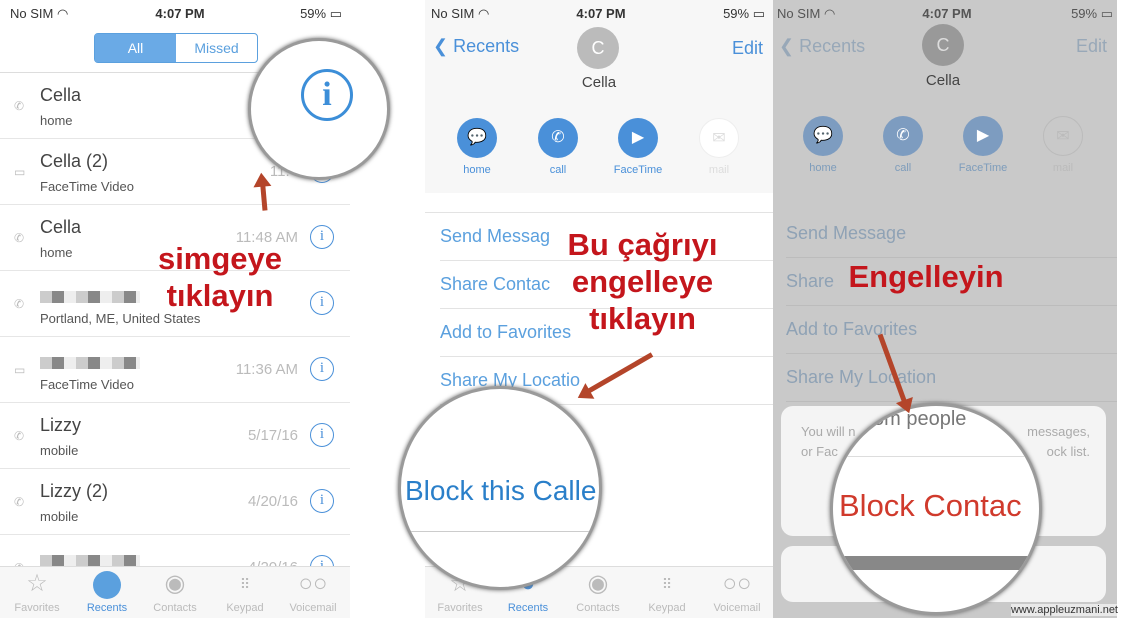  Describe the element at coordinates (327, 95) in the screenshot. I see `info-icon-magnified: i` at that location.